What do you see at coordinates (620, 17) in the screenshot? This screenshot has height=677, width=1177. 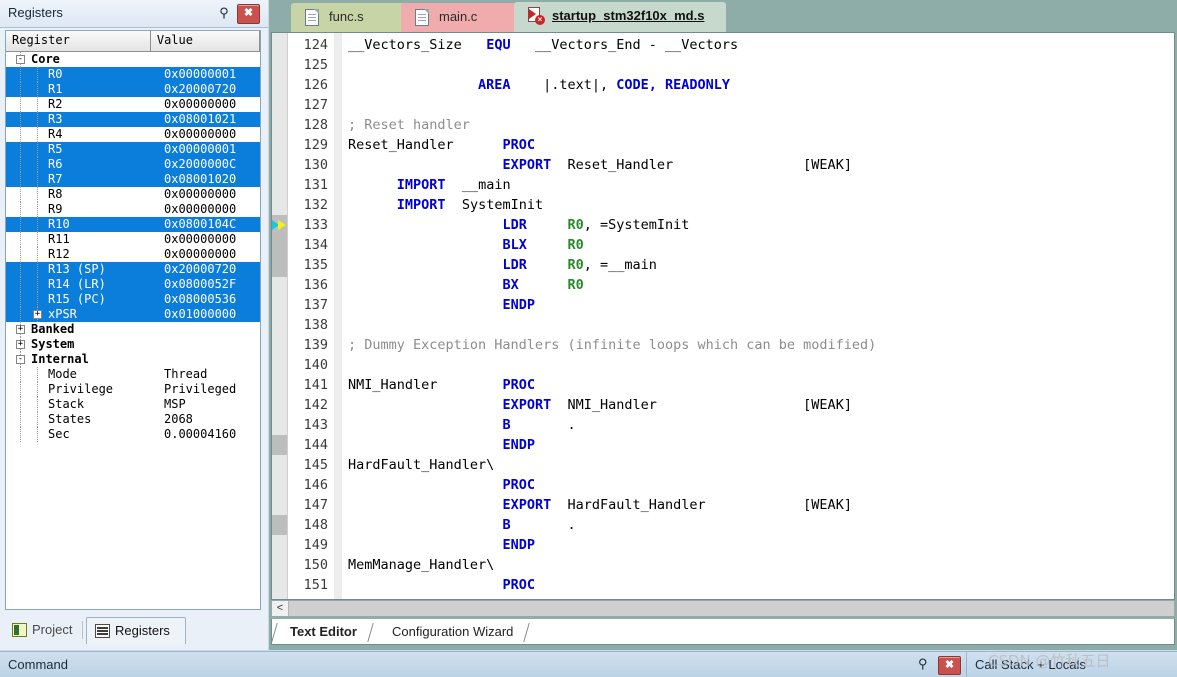 I see `tab-startup-stm32f10x-md-s: × startup_stm32f10x_md.s` at bounding box center [620, 17].